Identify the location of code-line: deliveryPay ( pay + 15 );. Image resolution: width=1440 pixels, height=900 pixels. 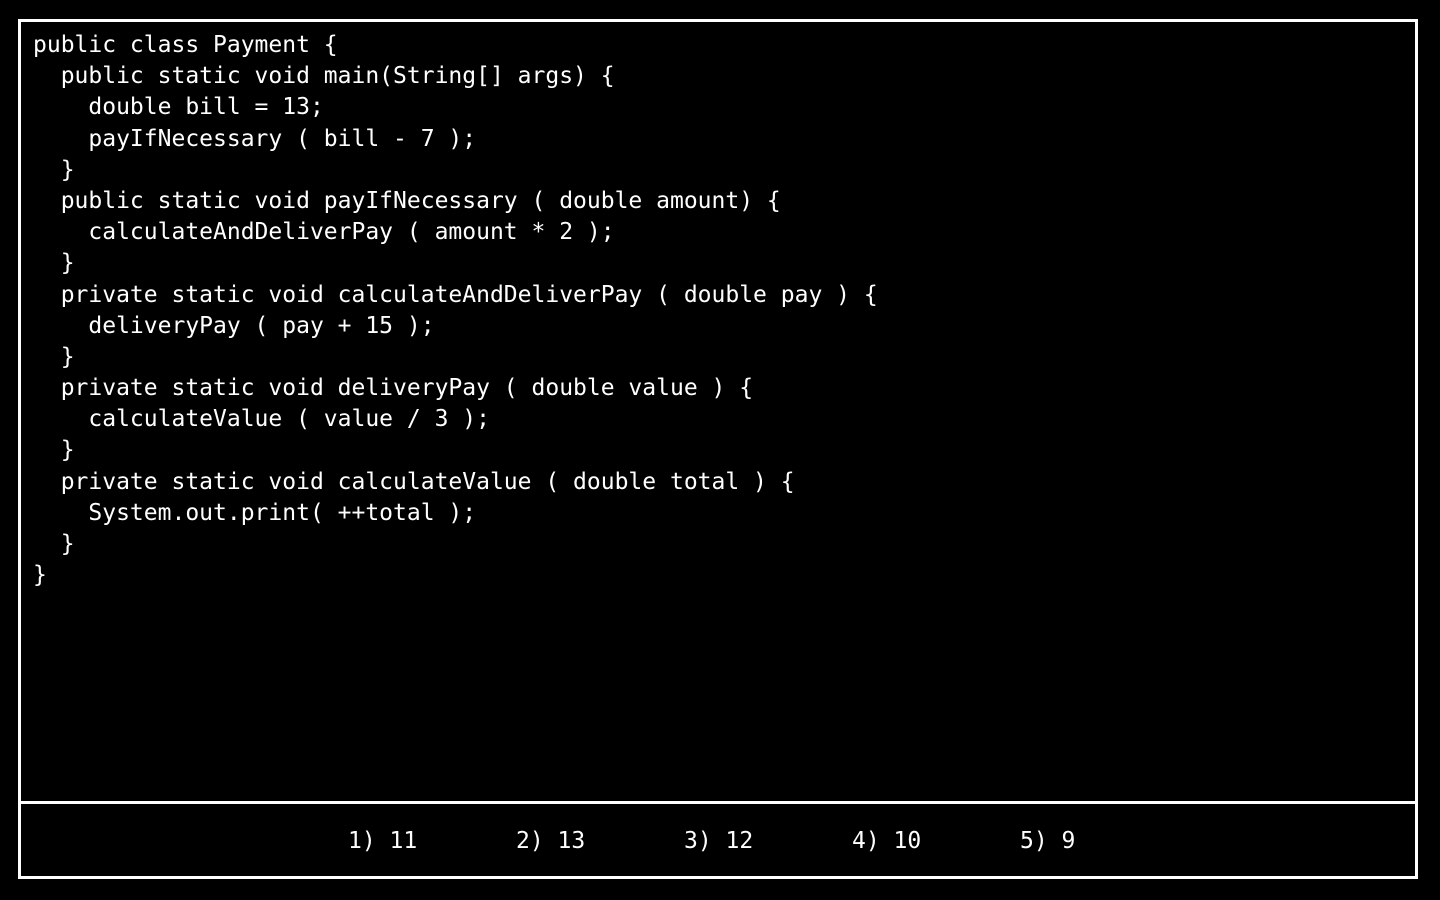
(234, 325).